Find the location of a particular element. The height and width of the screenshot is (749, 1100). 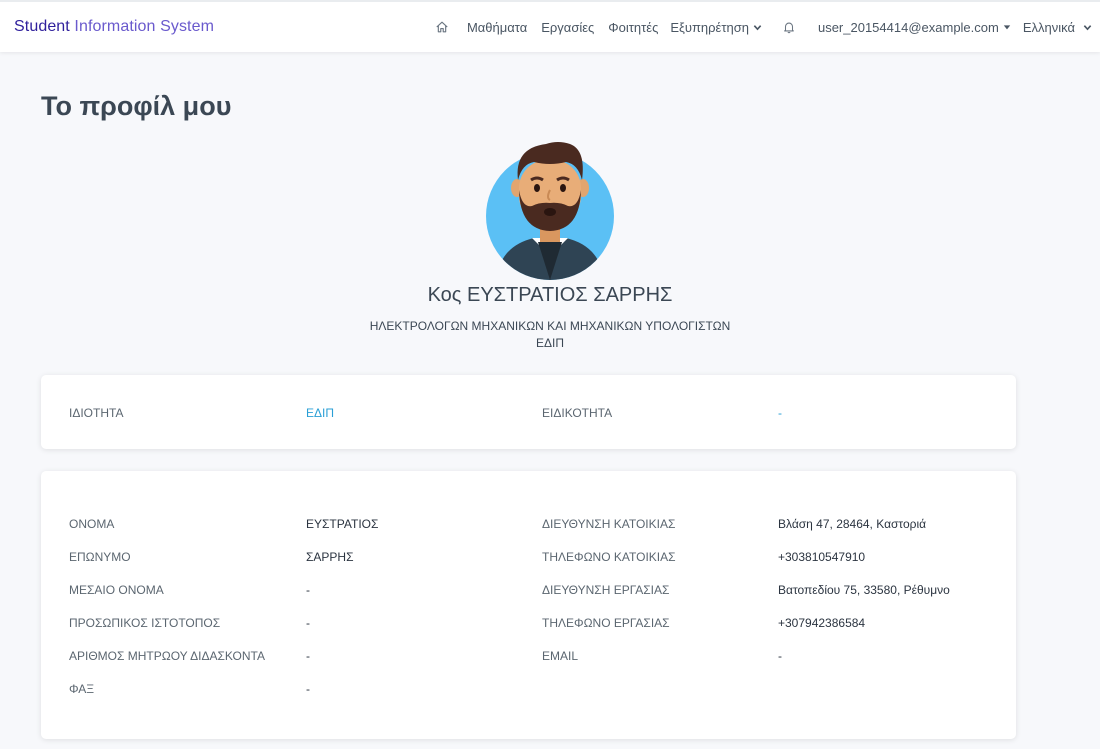

last-name-label: ΕΠΩΝΥΜΟ is located at coordinates (100, 557).